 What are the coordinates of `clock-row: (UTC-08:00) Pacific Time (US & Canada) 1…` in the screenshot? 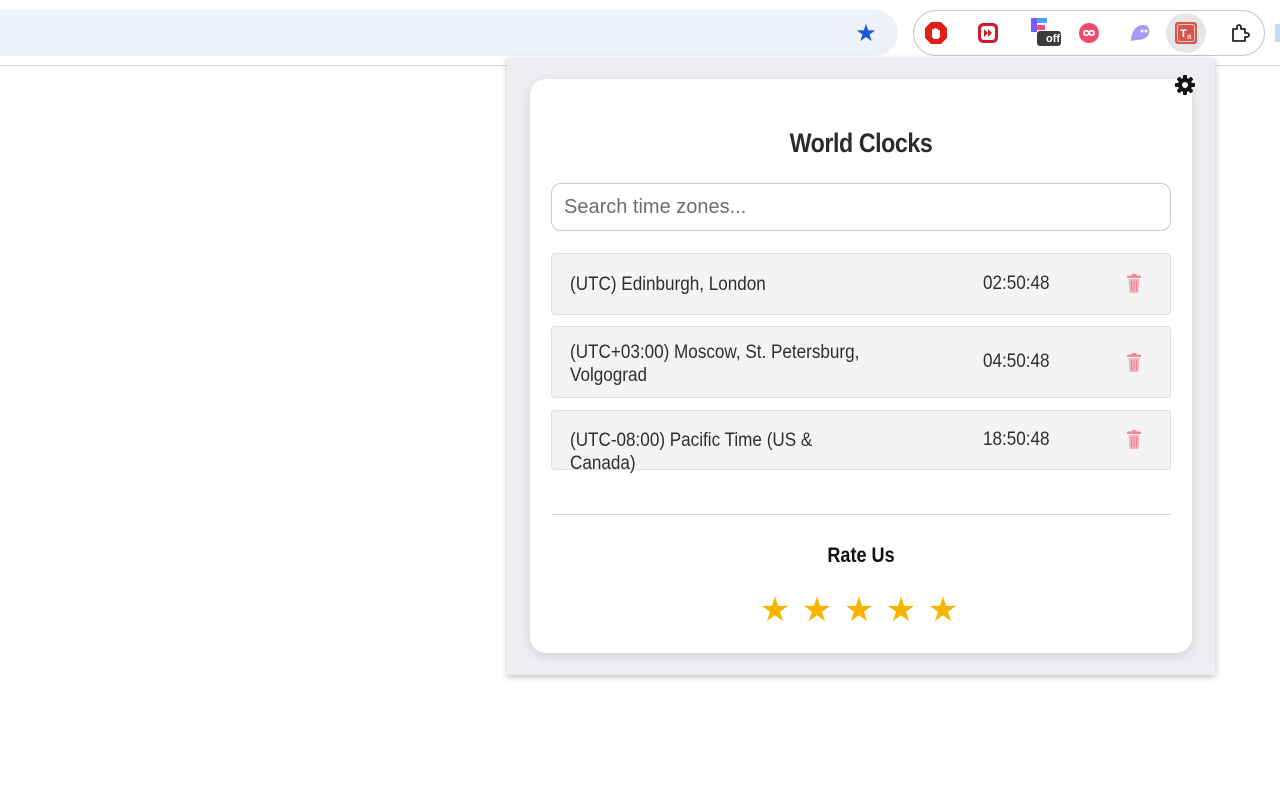 It's located at (861, 442).